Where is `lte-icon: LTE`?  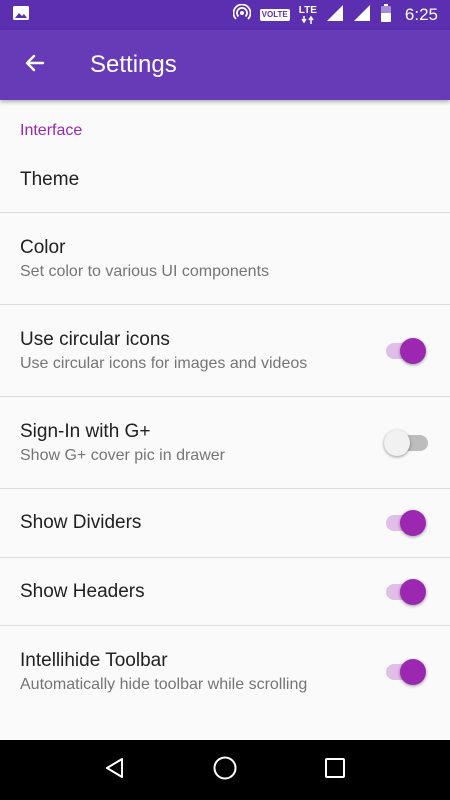
lte-icon: LTE is located at coordinates (308, 15).